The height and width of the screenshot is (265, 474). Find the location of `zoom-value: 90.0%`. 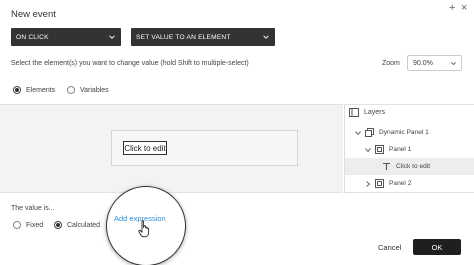

zoom-value: 90.0% is located at coordinates (423, 63).